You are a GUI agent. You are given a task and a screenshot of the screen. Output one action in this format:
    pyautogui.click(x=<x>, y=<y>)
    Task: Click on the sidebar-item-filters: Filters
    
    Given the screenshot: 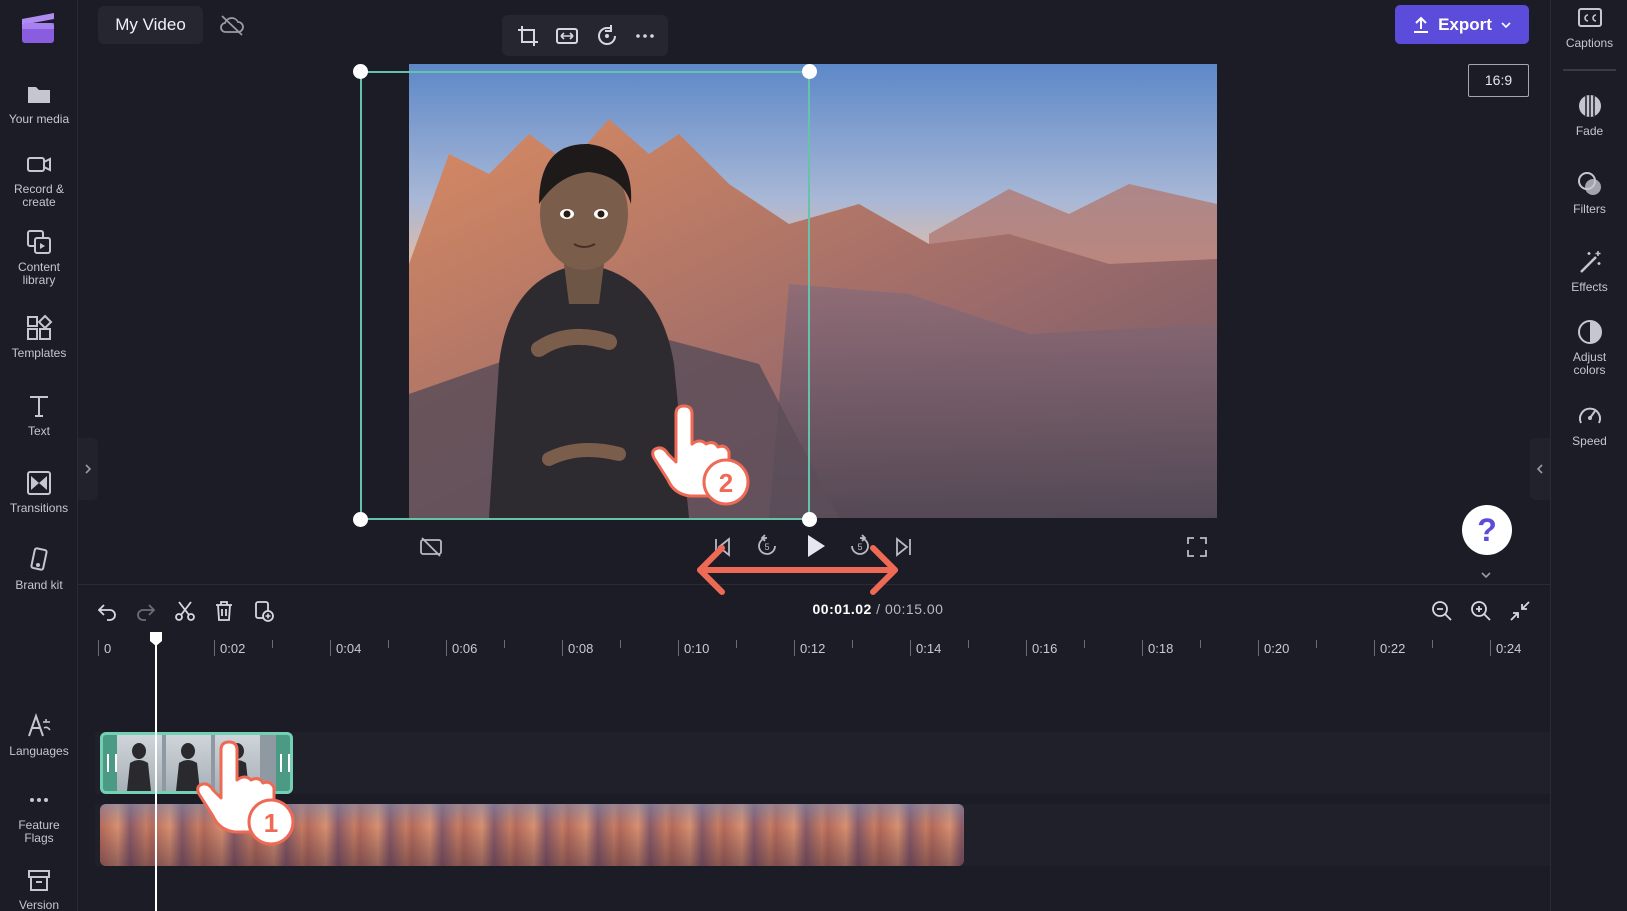 What is the action you would take?
    pyautogui.click(x=1589, y=193)
    